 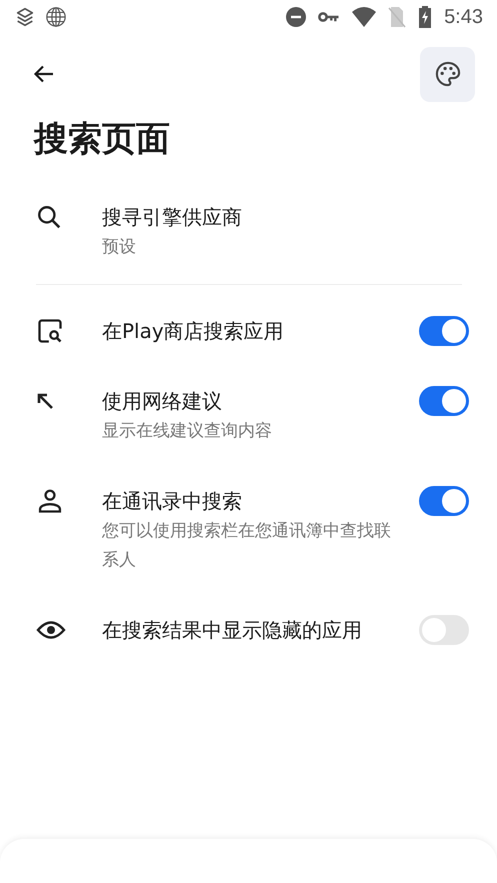 I want to click on setting-description: 显示在线建议查询内容, so click(x=187, y=431).